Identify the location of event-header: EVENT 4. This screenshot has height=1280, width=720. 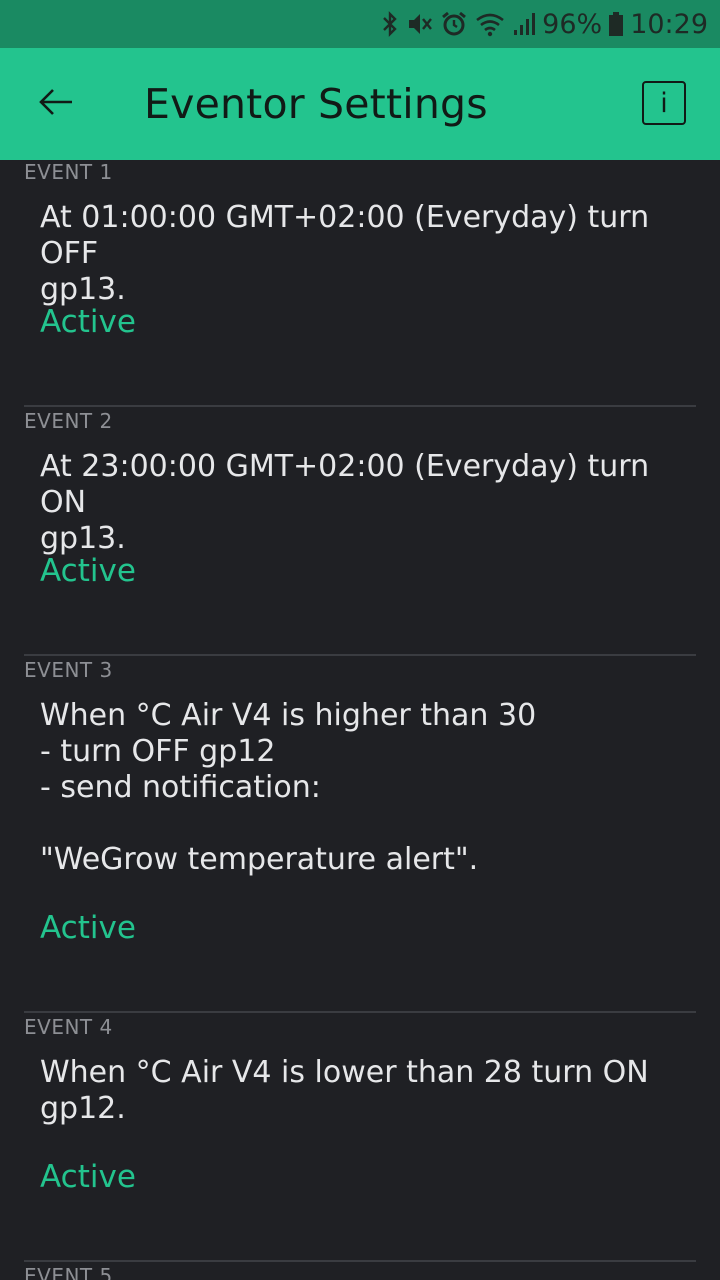
(68, 1027).